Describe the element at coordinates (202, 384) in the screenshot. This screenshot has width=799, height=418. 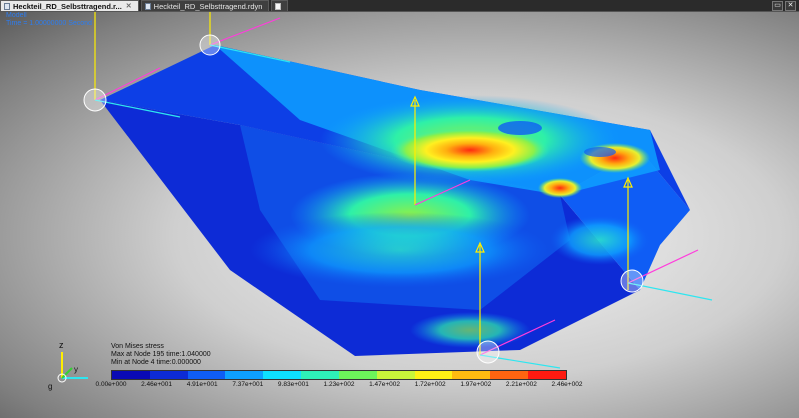
I see `legend-tick-label: 4.91e+001` at that location.